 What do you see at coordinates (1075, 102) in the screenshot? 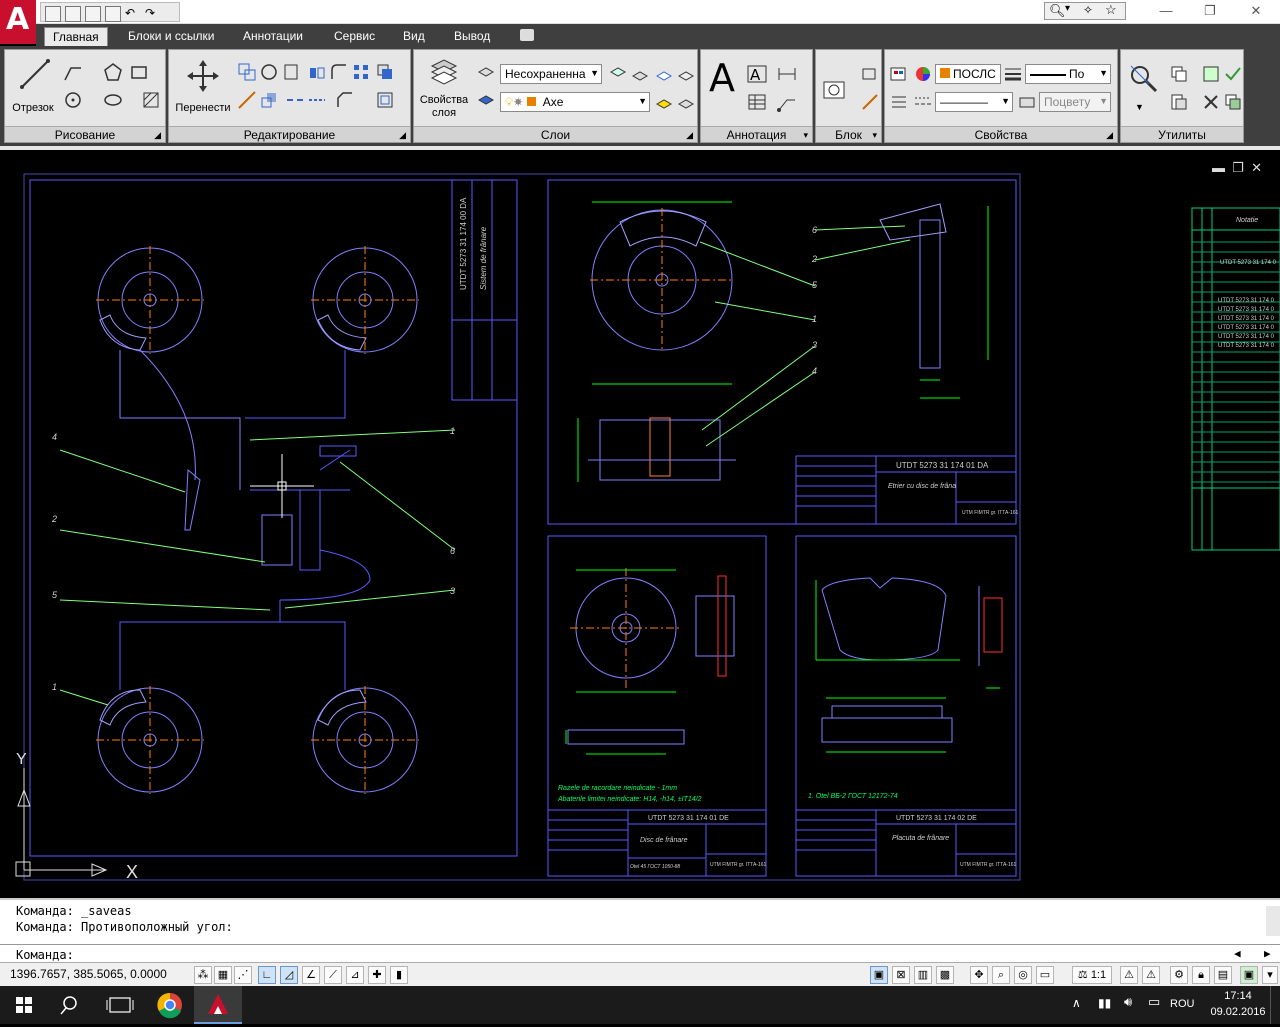
I see `plot-style-dropdown: Поцвету ▼` at bounding box center [1075, 102].